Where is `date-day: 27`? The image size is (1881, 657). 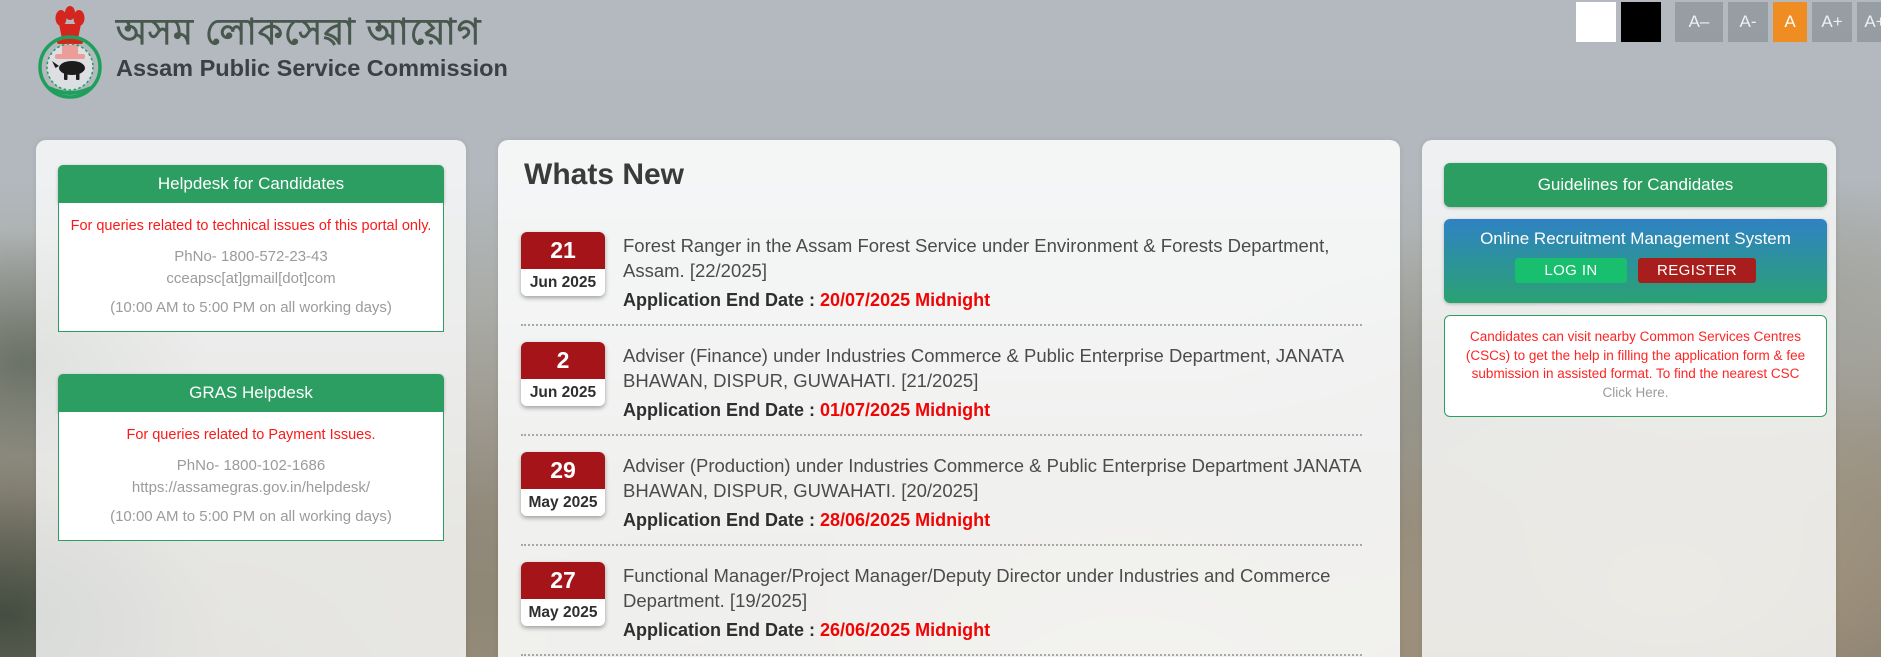
date-day: 27 is located at coordinates (563, 580).